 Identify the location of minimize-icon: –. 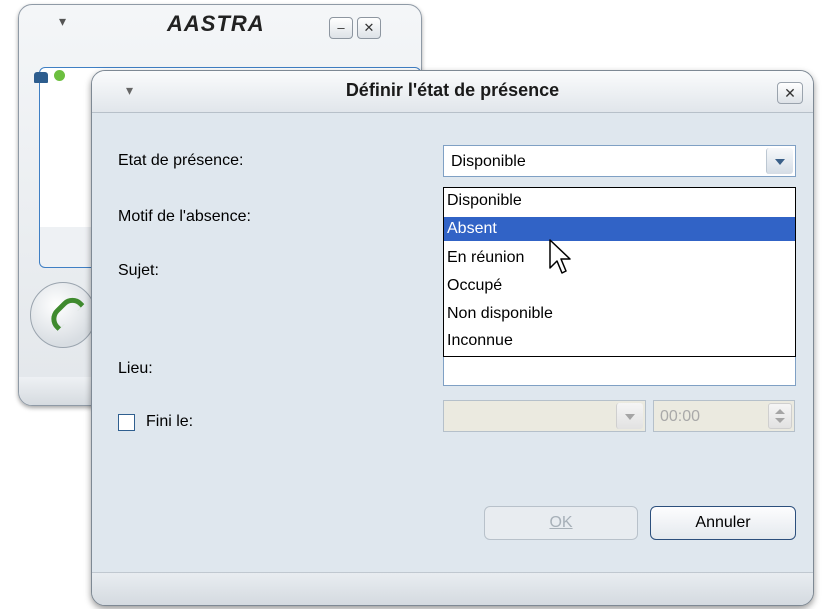
(341, 27).